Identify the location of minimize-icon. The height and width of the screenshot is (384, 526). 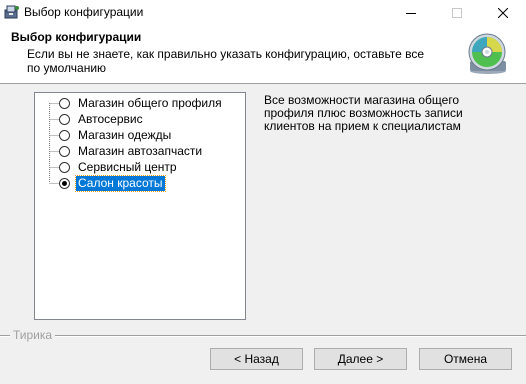
(411, 13).